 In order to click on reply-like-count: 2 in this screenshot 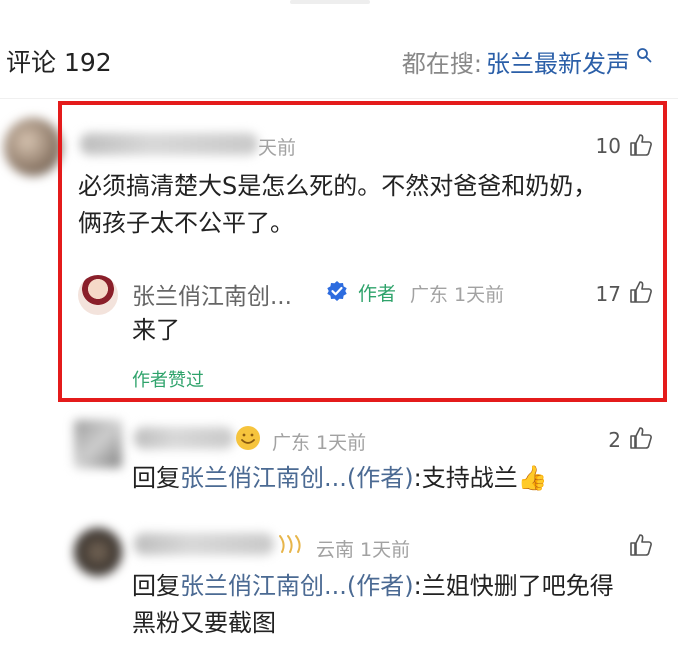, I will do `click(614, 440)`.